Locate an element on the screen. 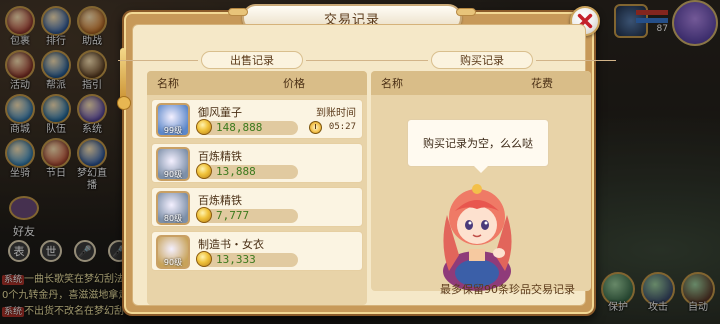 The height and width of the screenshot is (324, 720). arrive-time-label: 到账时间 is located at coordinates (336, 113).